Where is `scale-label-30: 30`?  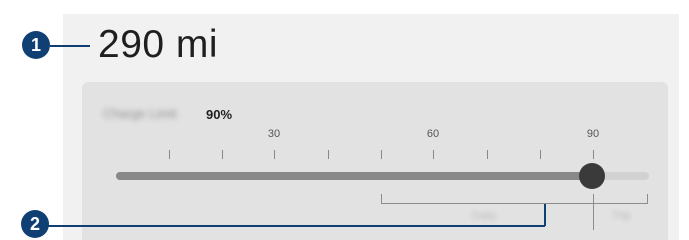
scale-label-30: 30 is located at coordinates (274, 134).